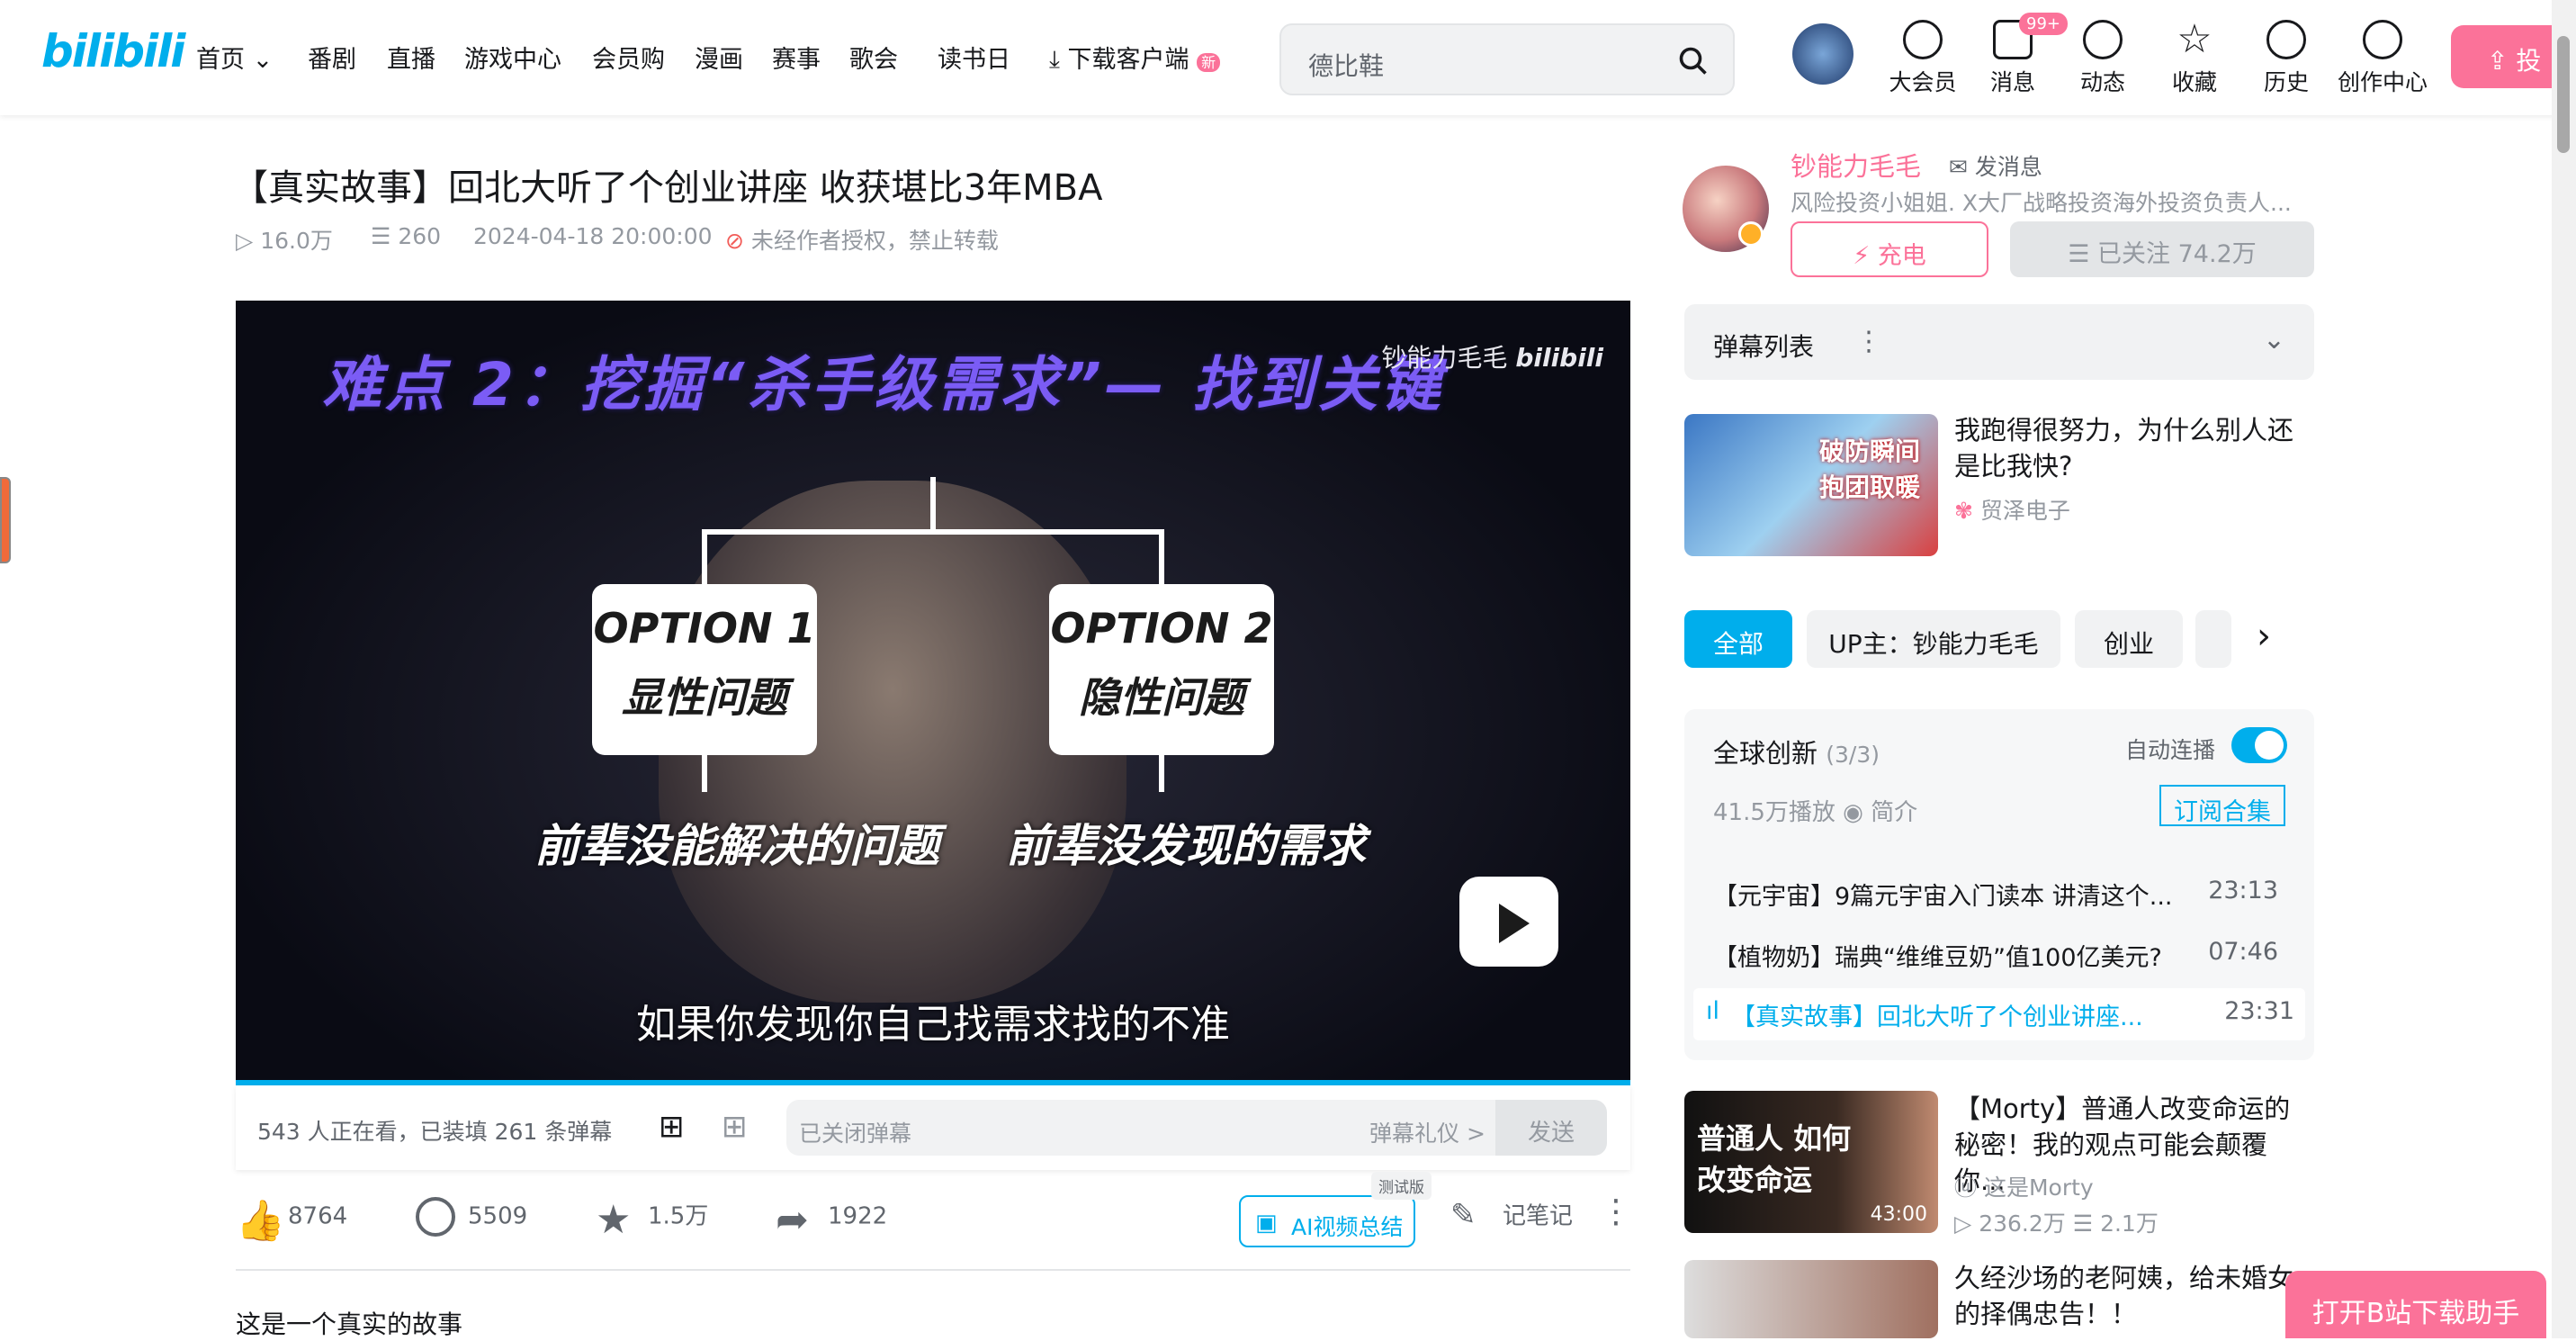  I want to click on nav-download-client: ⤓ 下载客户端 新, so click(1135, 58).